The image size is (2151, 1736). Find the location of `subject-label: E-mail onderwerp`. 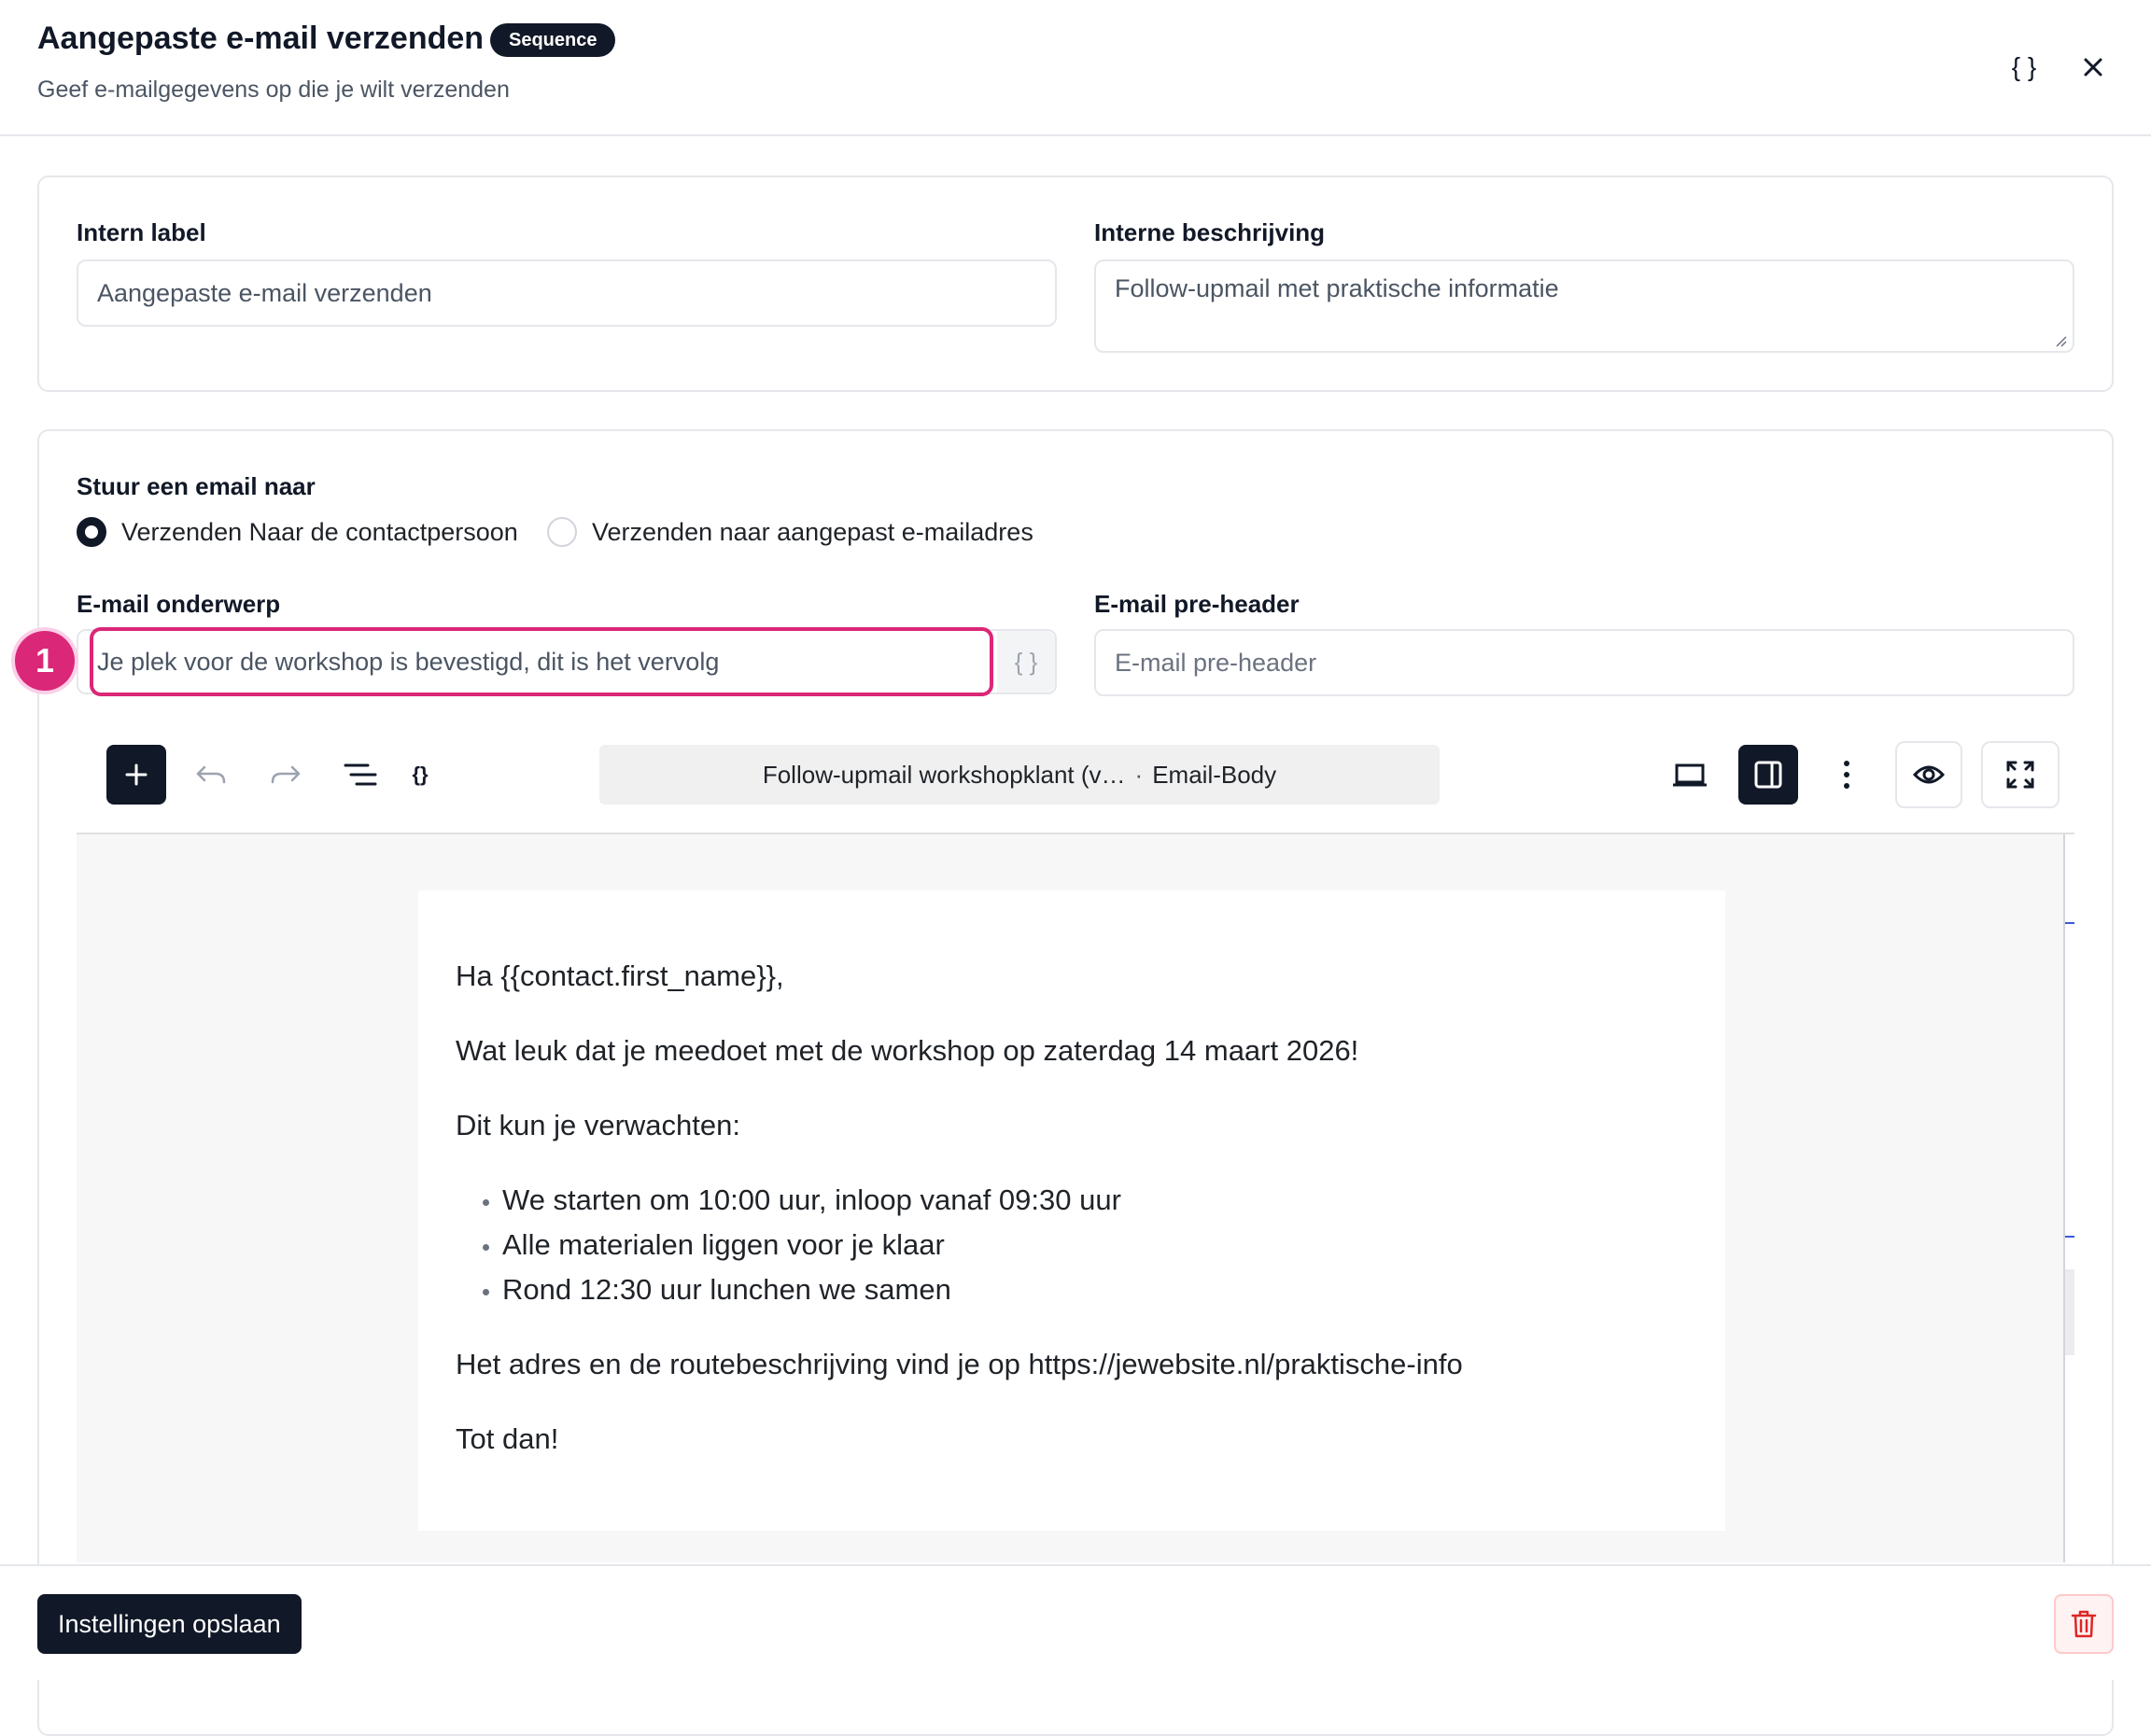

subject-label: E-mail onderwerp is located at coordinates (179, 604).